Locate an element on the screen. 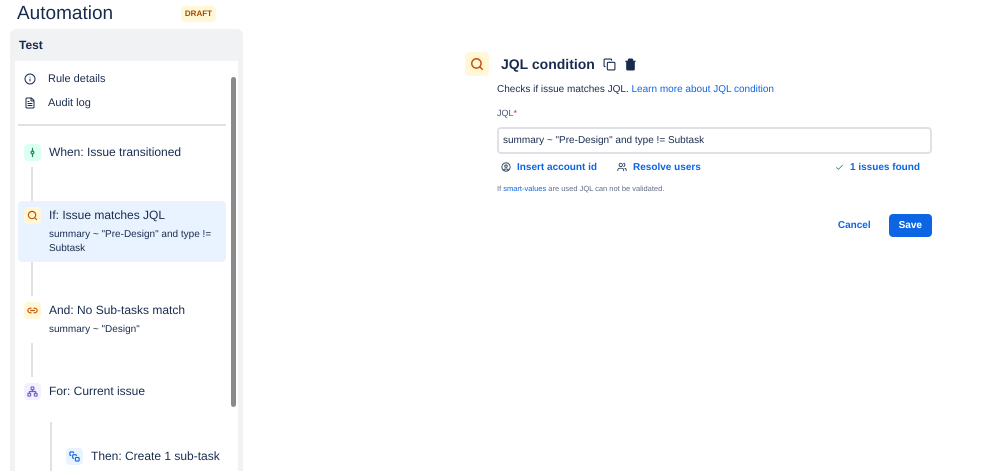 The height and width of the screenshot is (471, 998). step-detail: summary ~ "Pre-Design" and type != Subtask is located at coordinates (130, 242).